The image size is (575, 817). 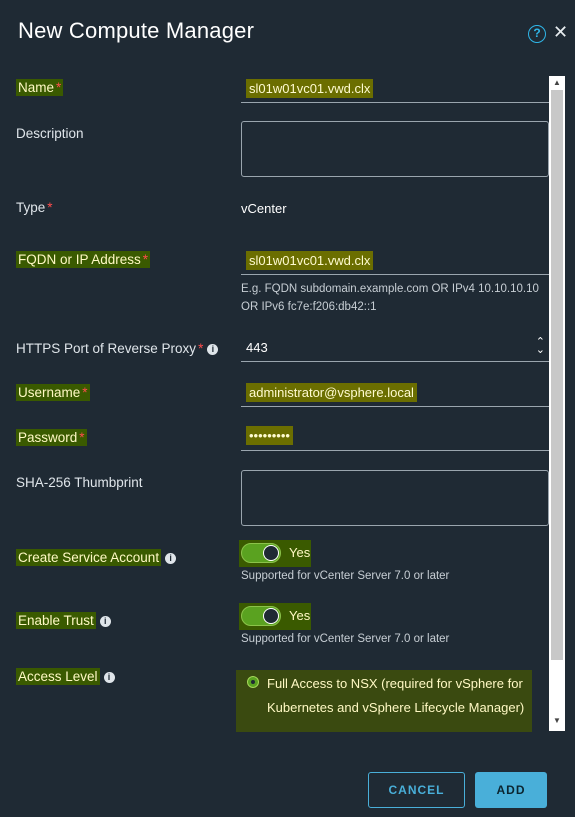 I want to click on thumbprint-textarea, so click(x=395, y=498).